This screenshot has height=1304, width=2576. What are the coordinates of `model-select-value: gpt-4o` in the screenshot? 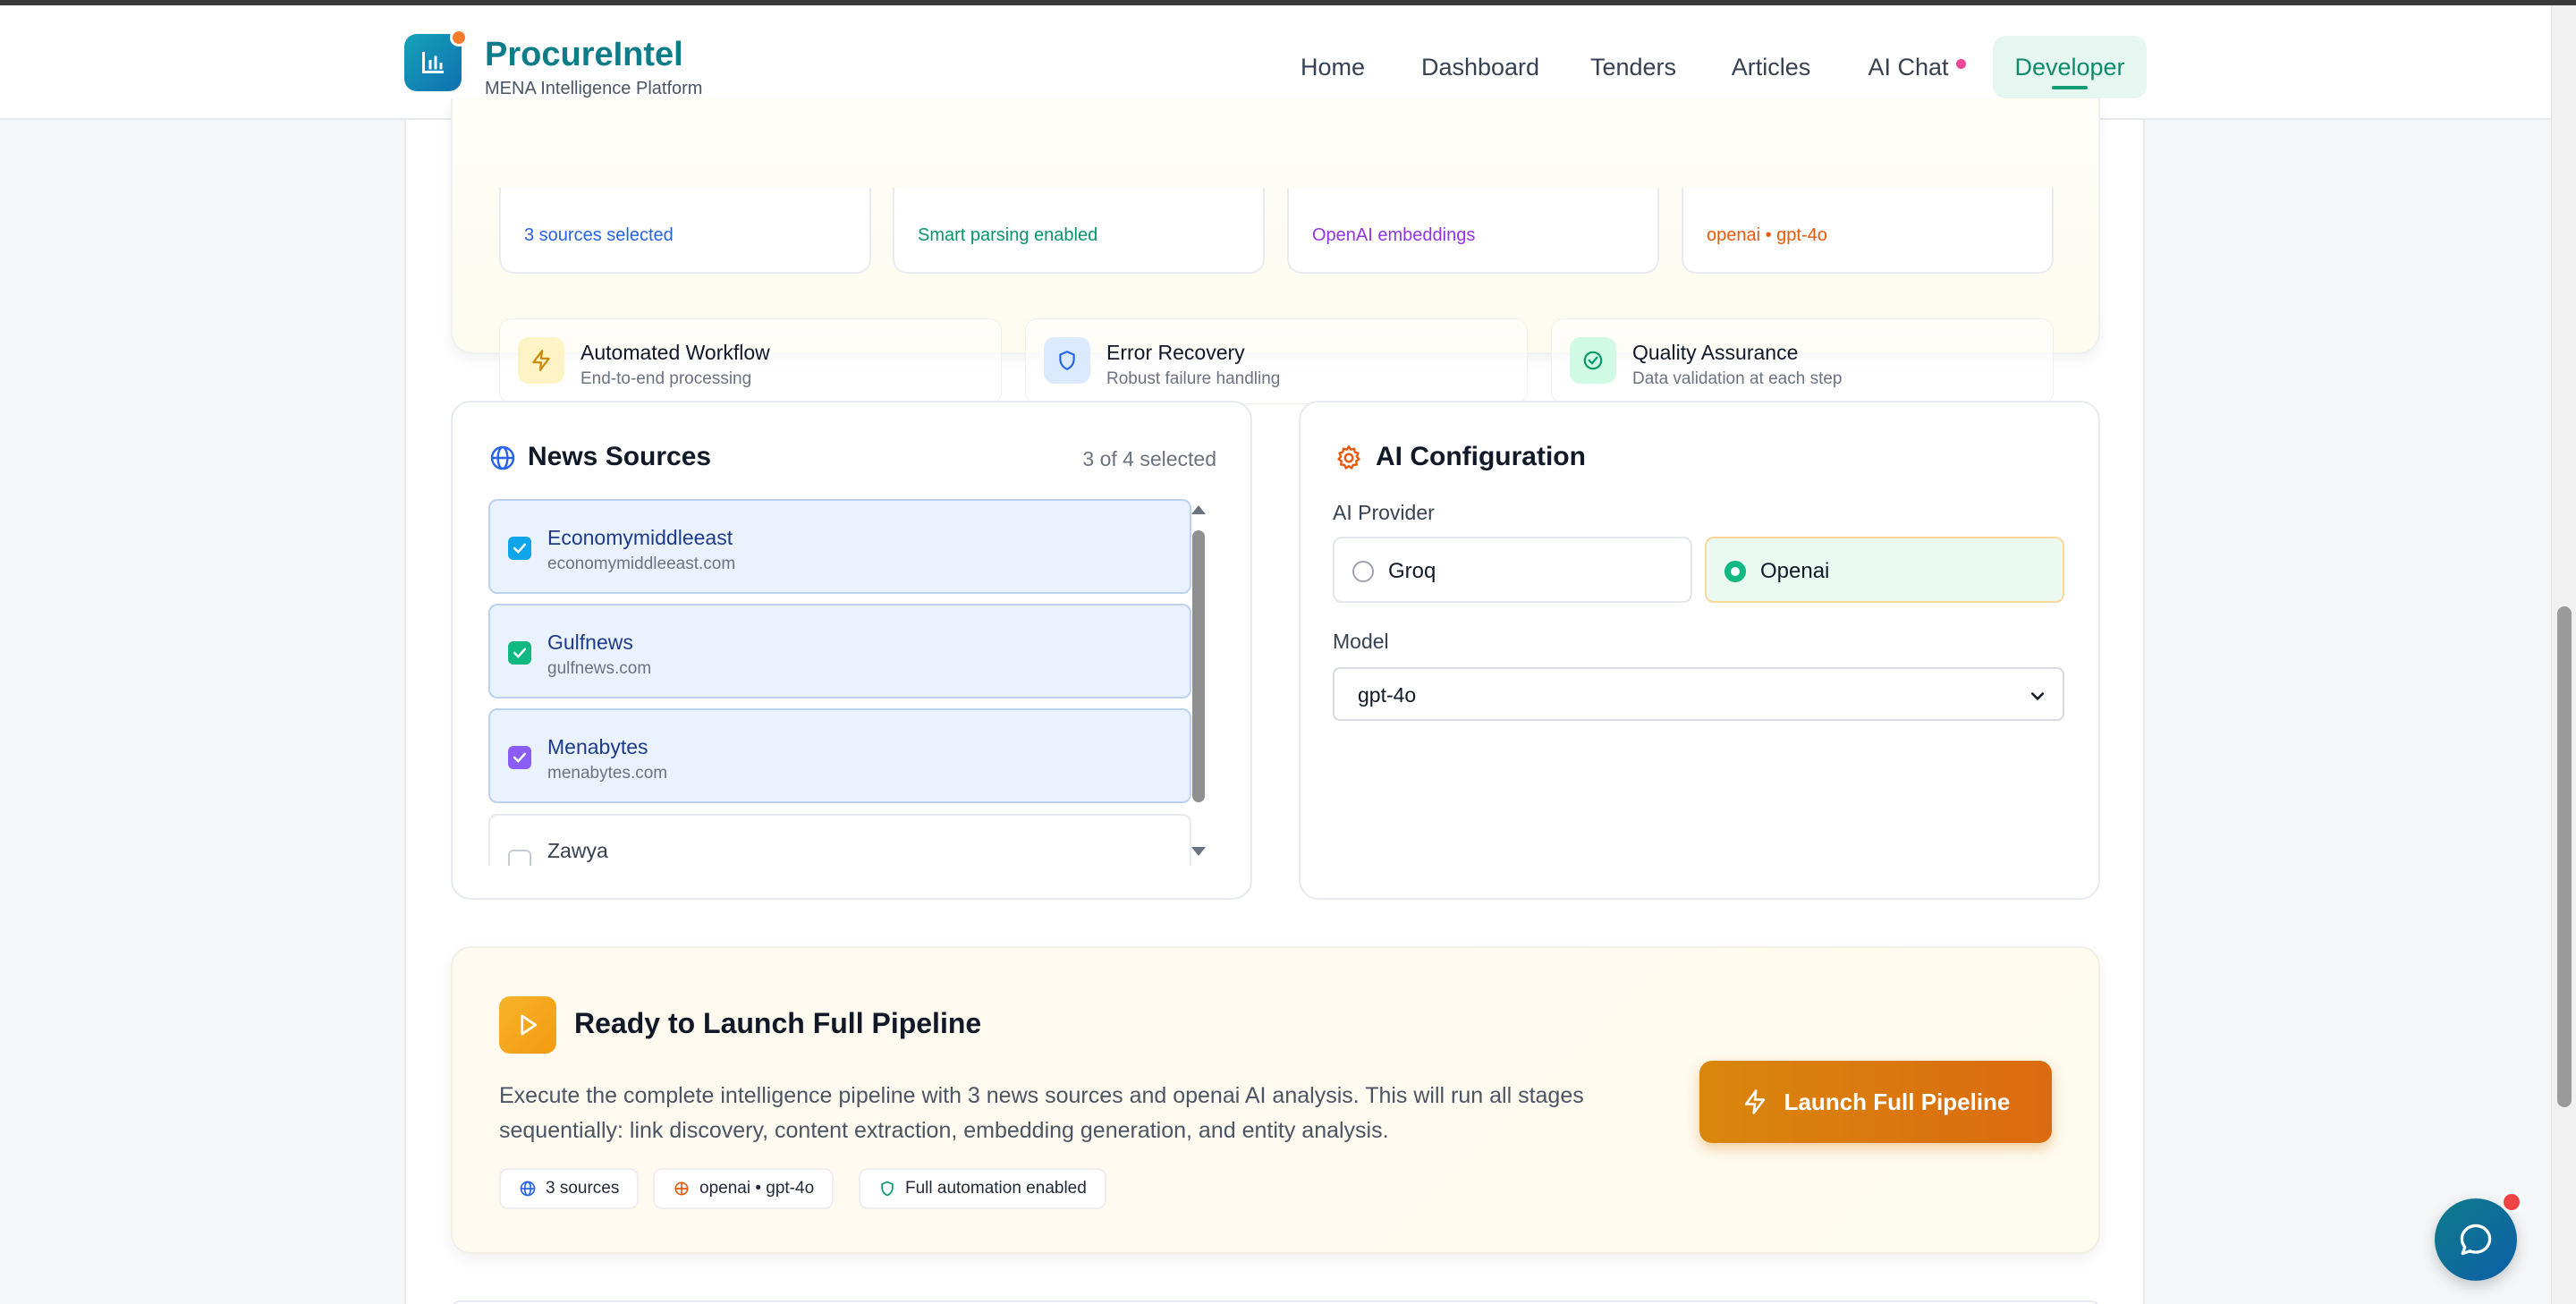 It's located at (1387, 695).